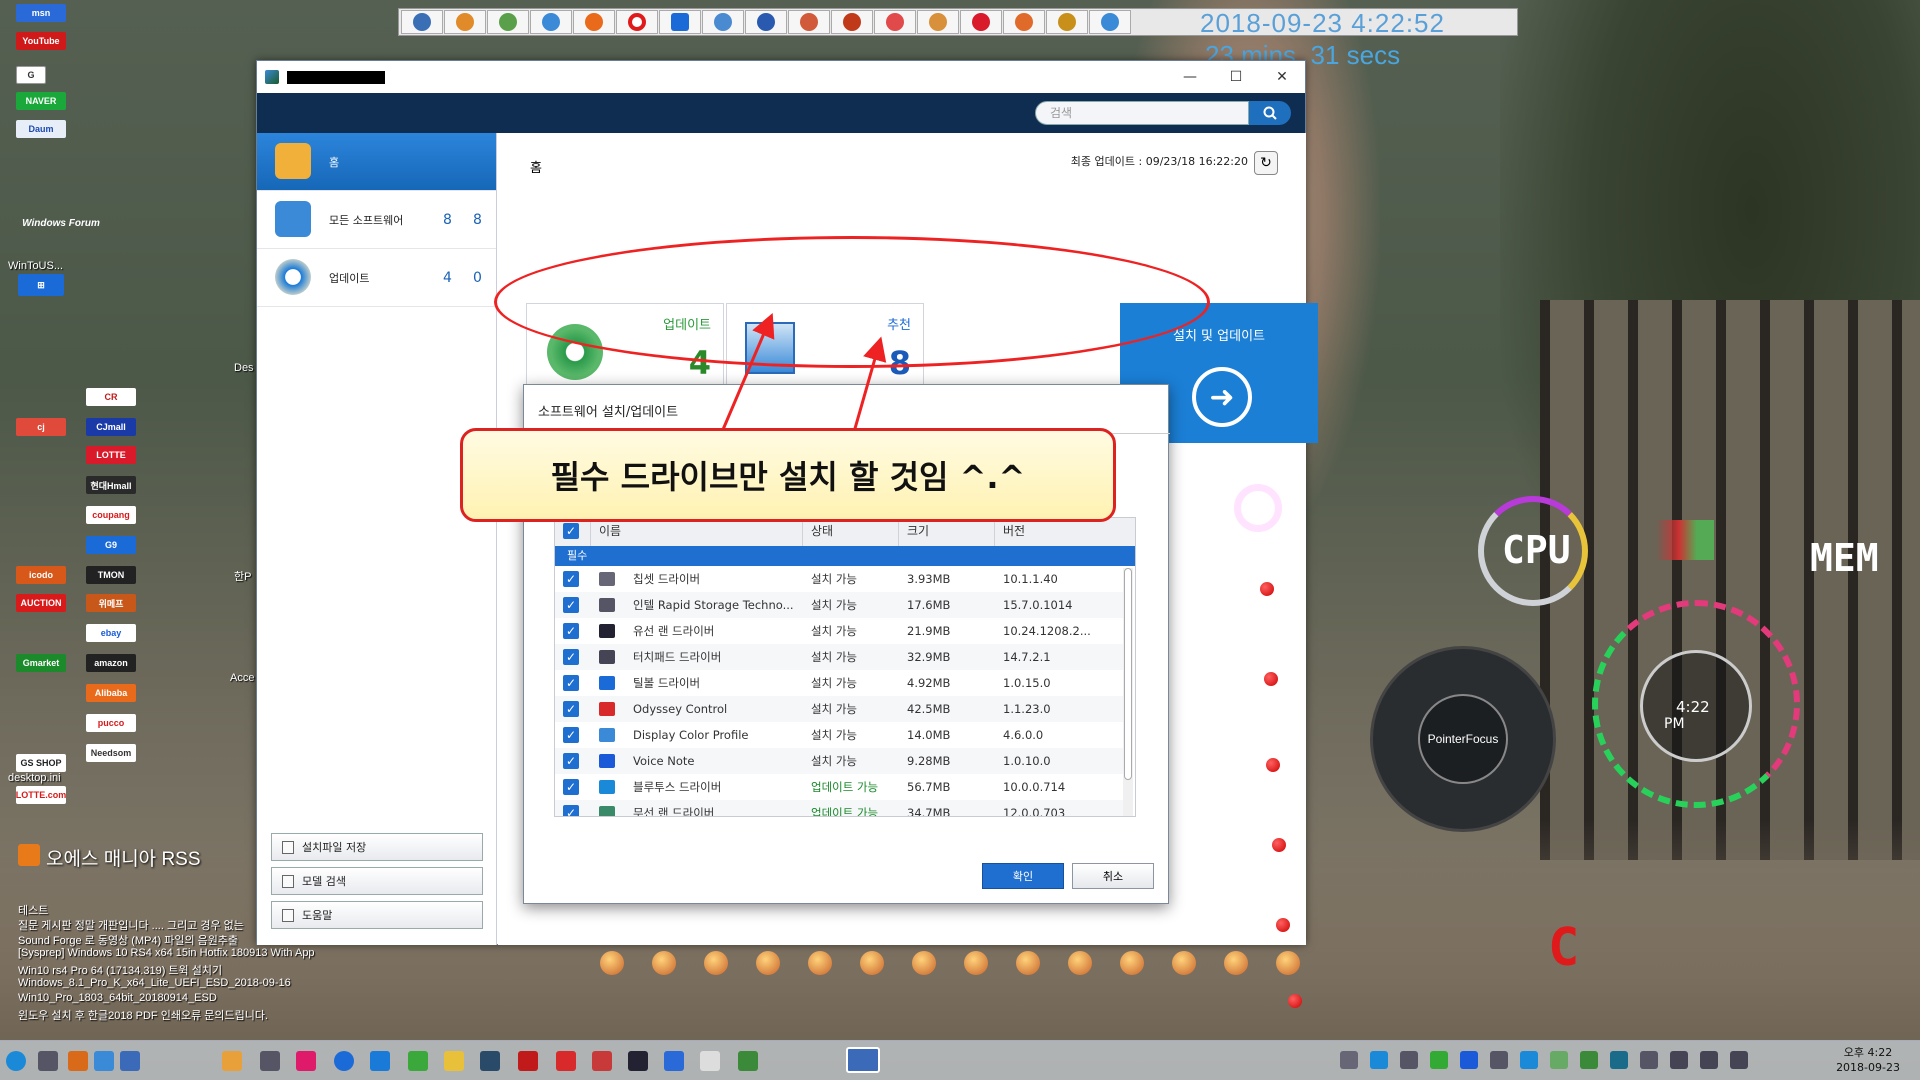  I want to click on help-button: 도움말, so click(377, 915).